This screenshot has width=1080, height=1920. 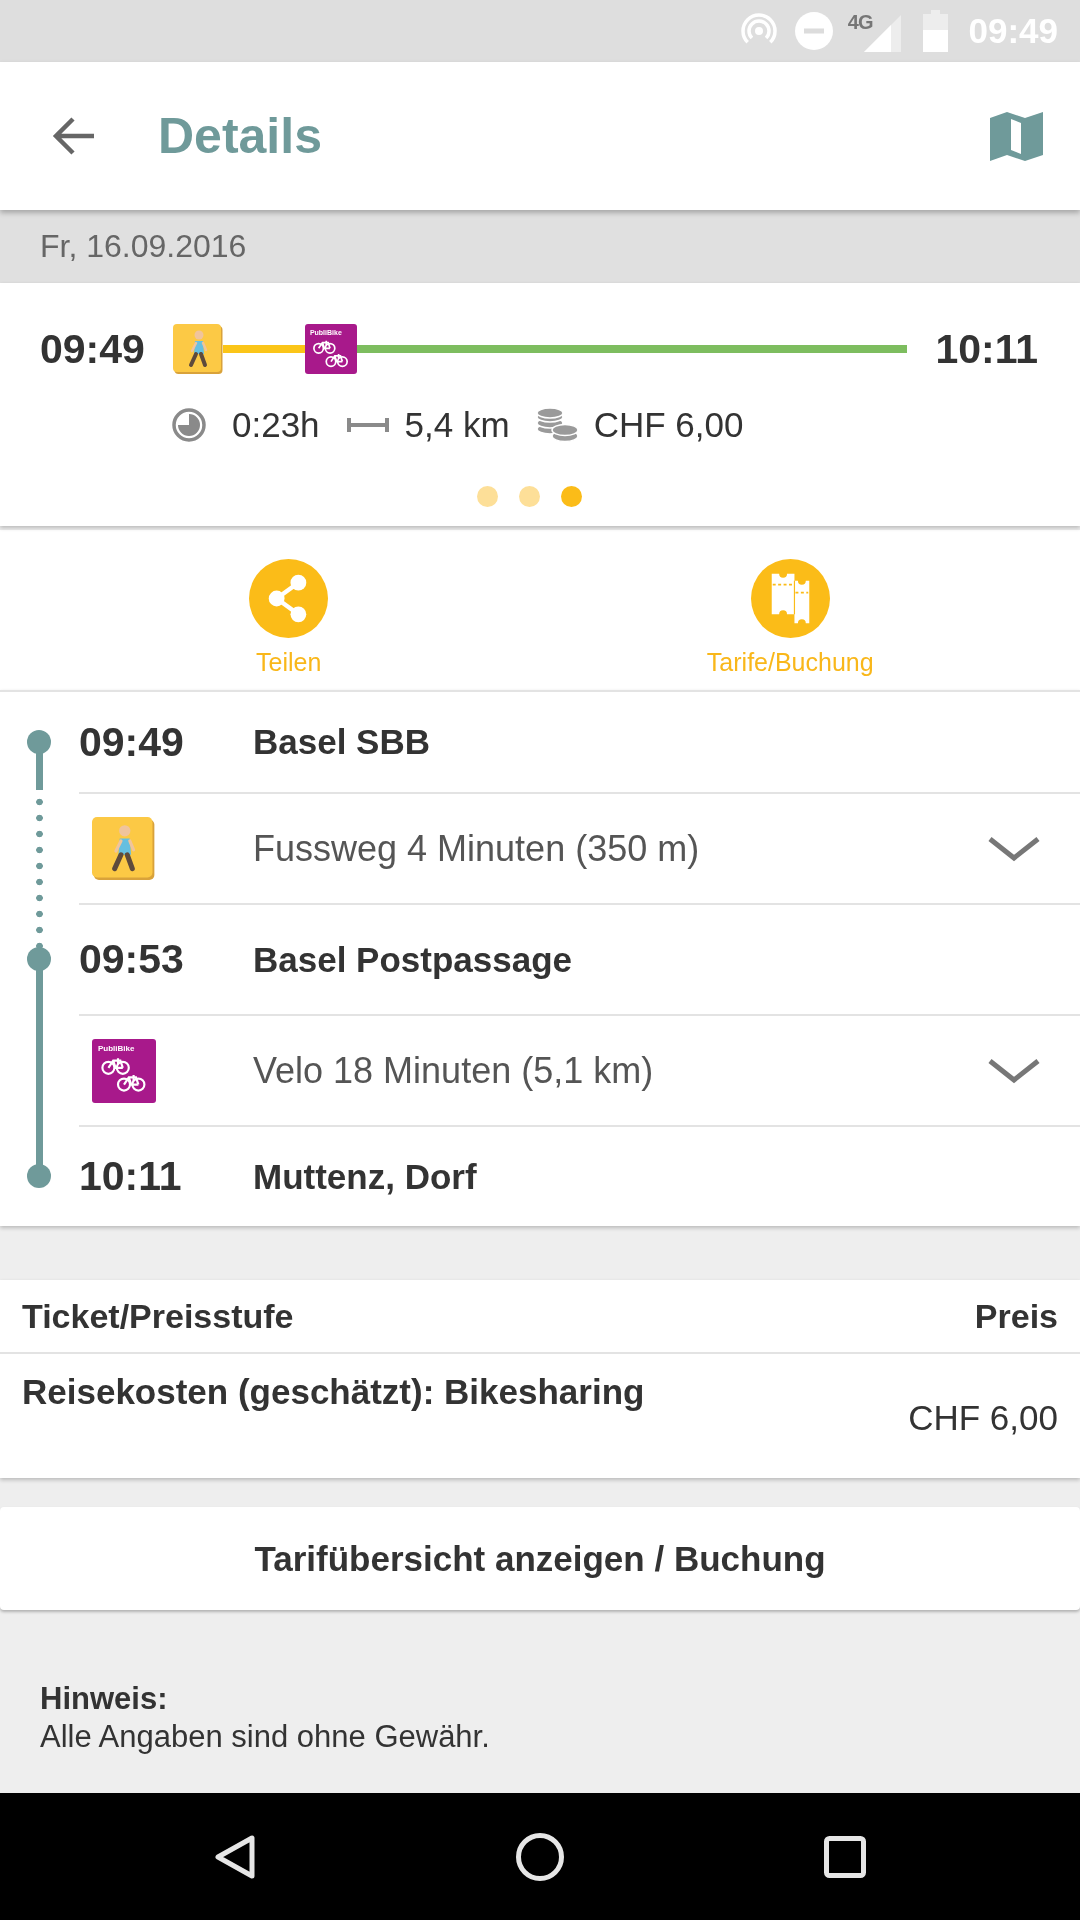 I want to click on back-arrow-icon, so click(x=73, y=136).